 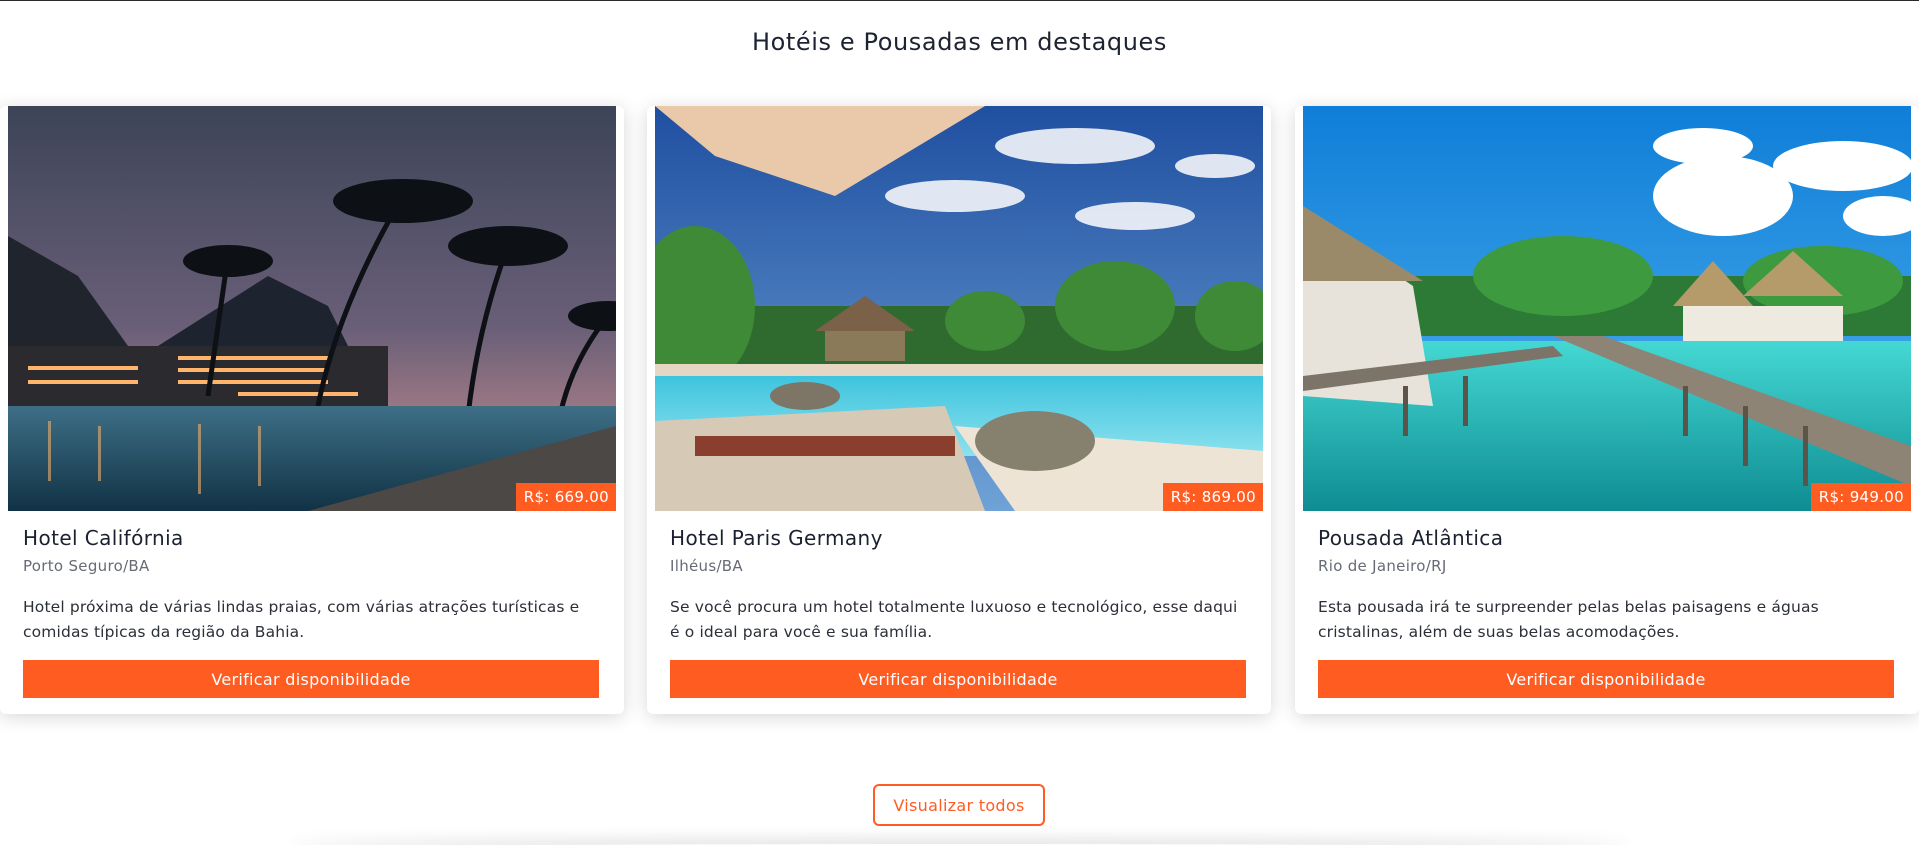 I want to click on hotel-location: Porto Seguro/BA, so click(x=86, y=566).